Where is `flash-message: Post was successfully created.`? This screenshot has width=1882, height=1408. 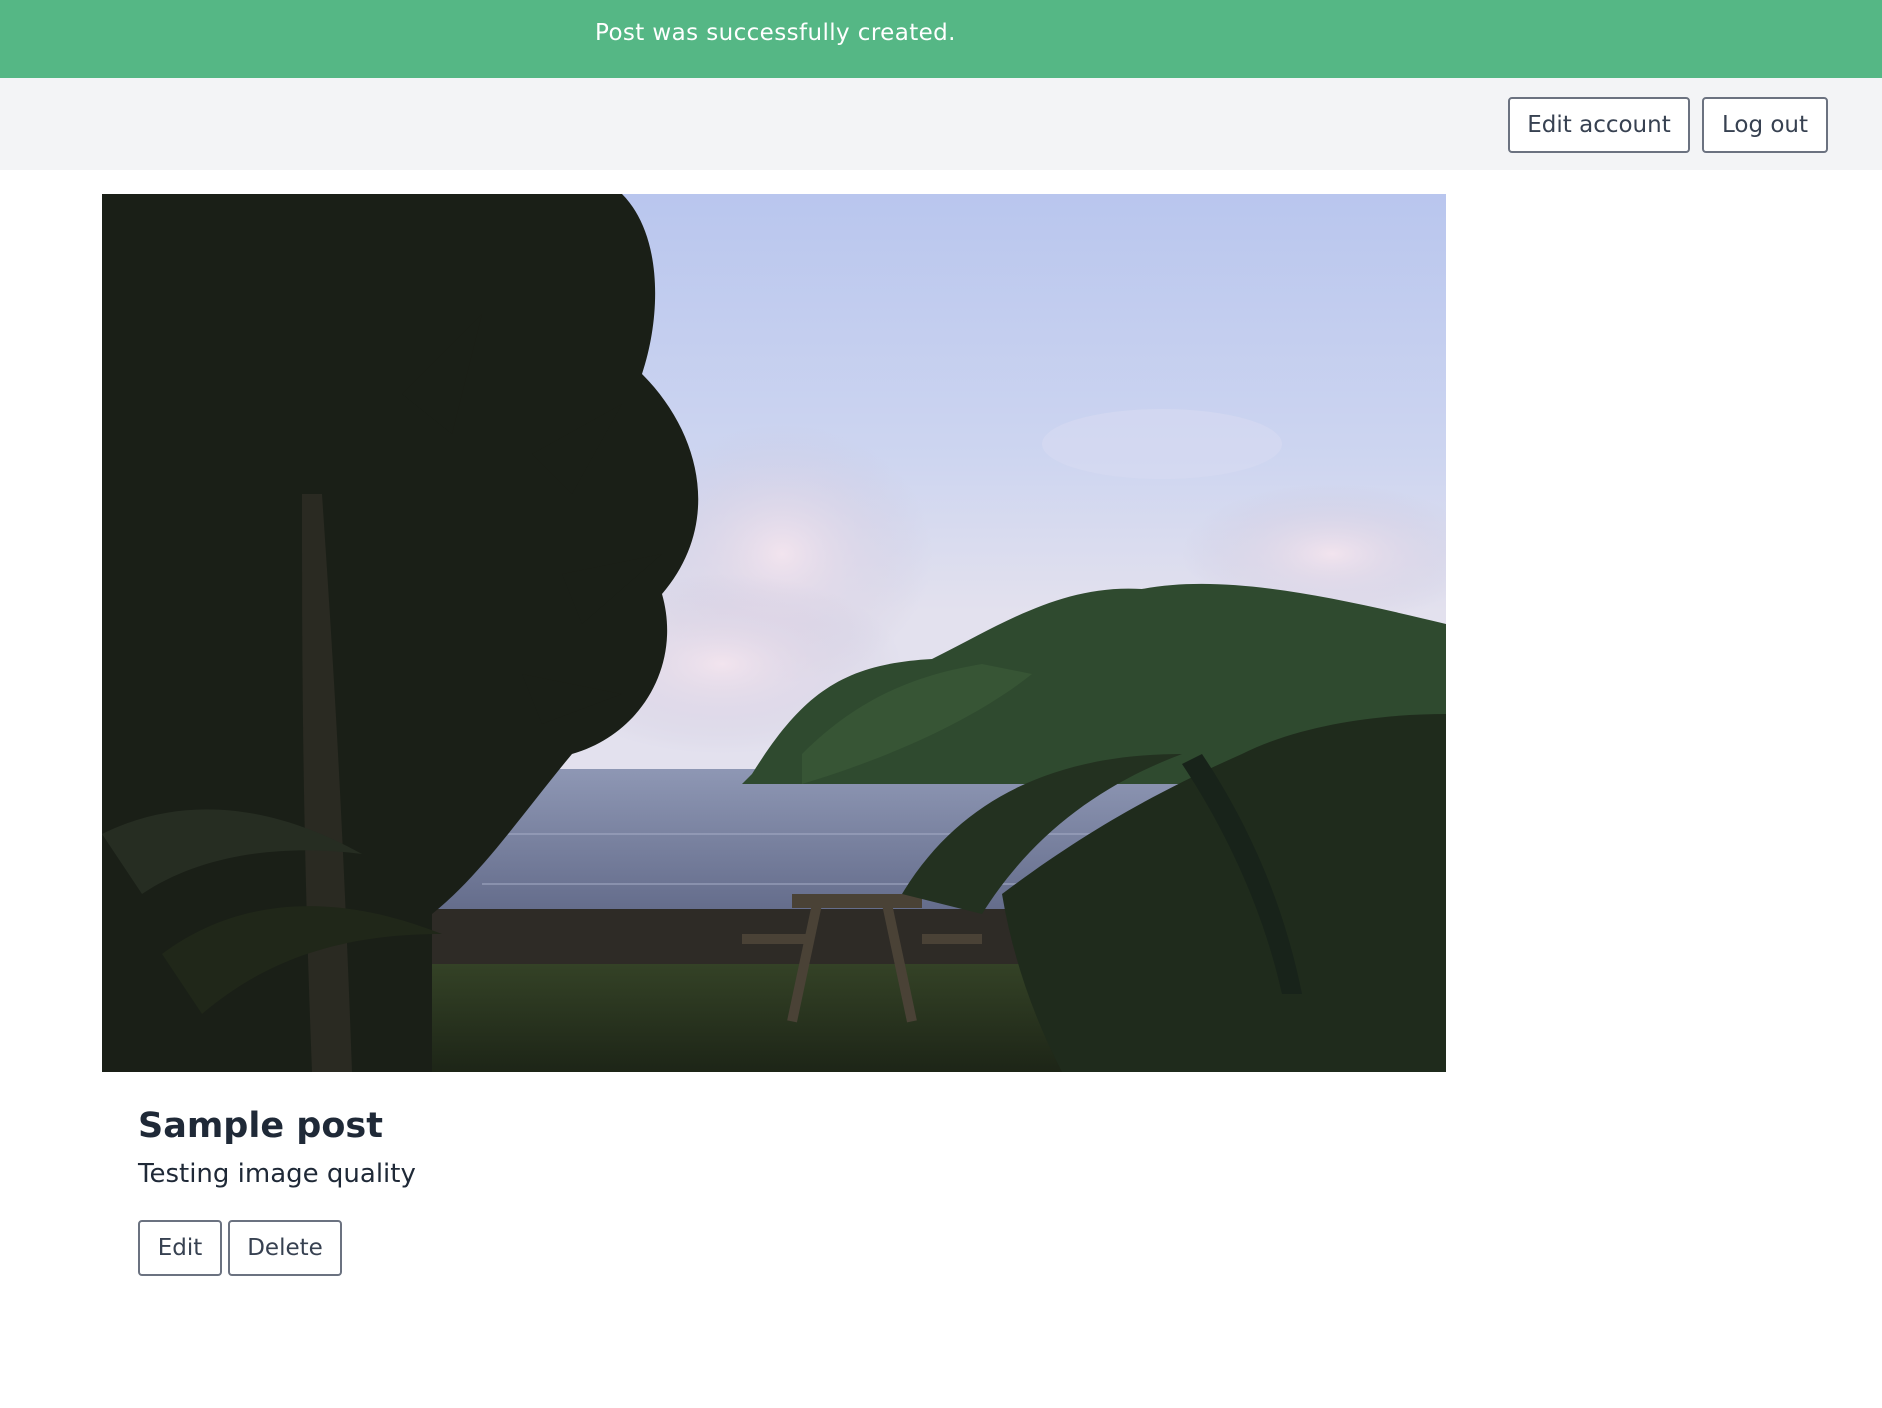 flash-message: Post was successfully created. is located at coordinates (775, 33).